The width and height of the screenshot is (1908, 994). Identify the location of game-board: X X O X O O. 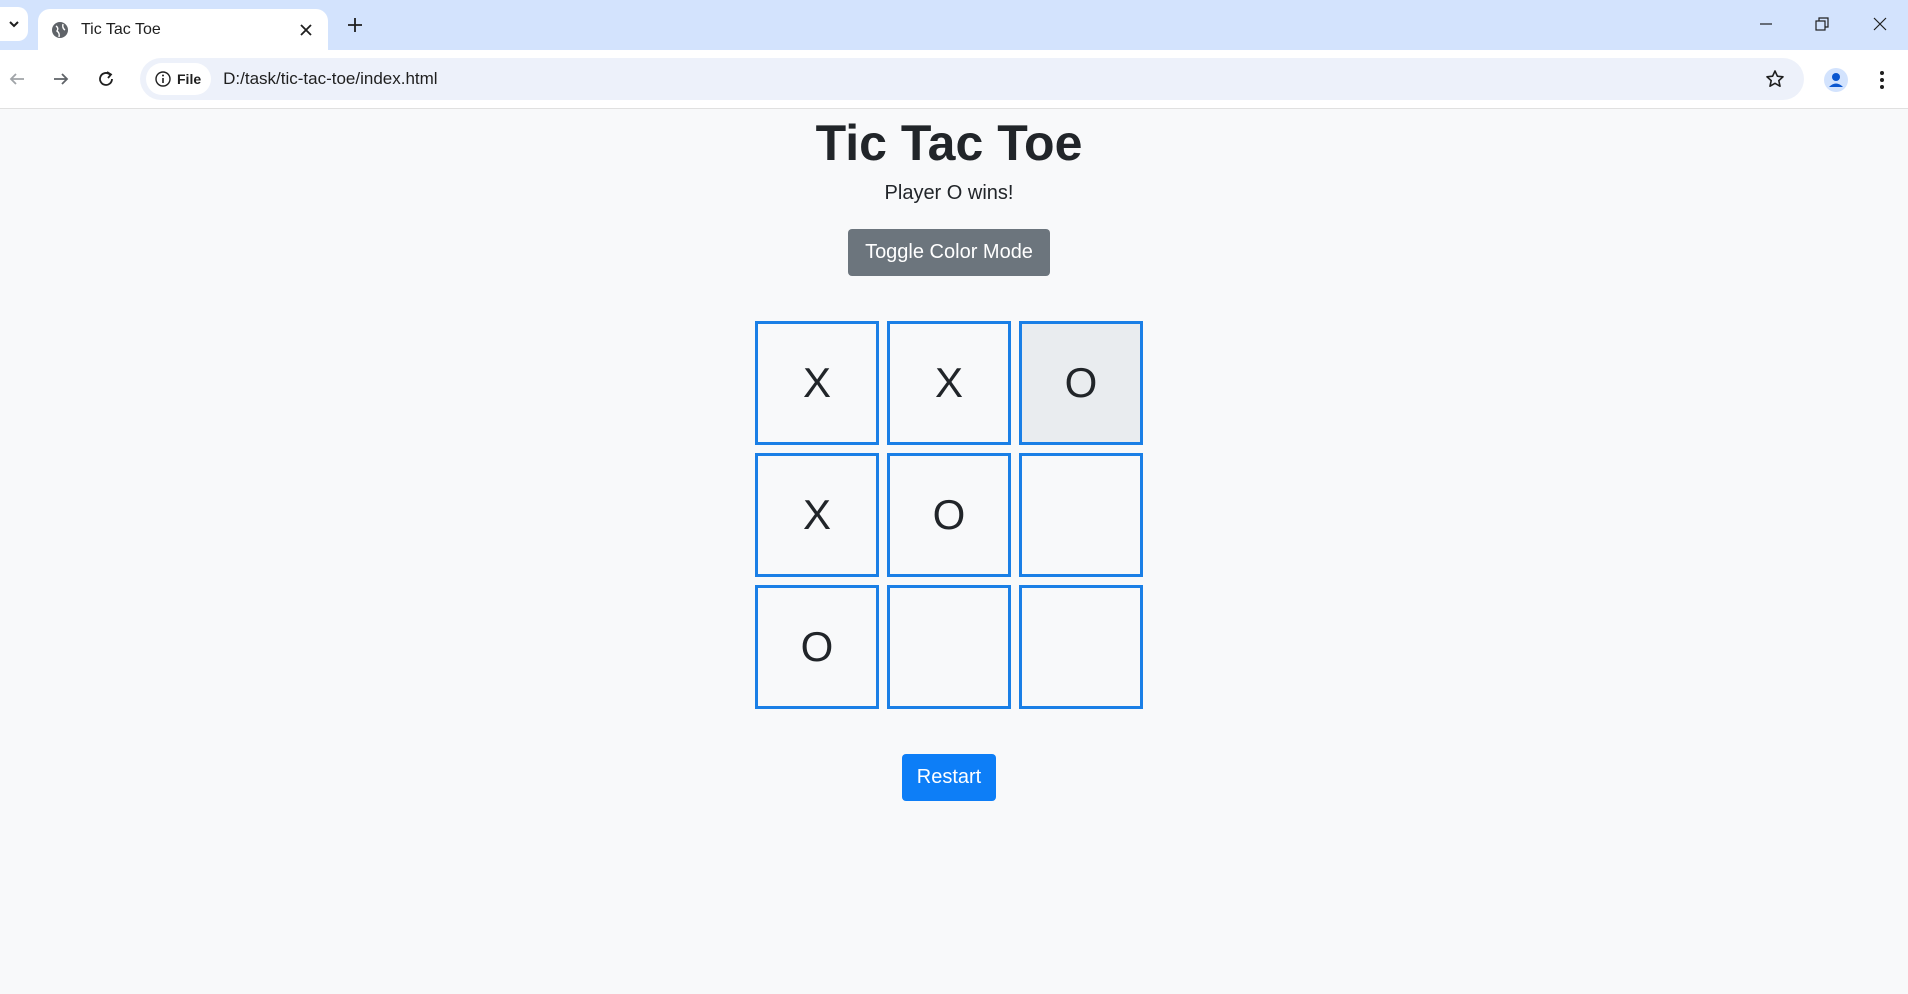
(949, 515).